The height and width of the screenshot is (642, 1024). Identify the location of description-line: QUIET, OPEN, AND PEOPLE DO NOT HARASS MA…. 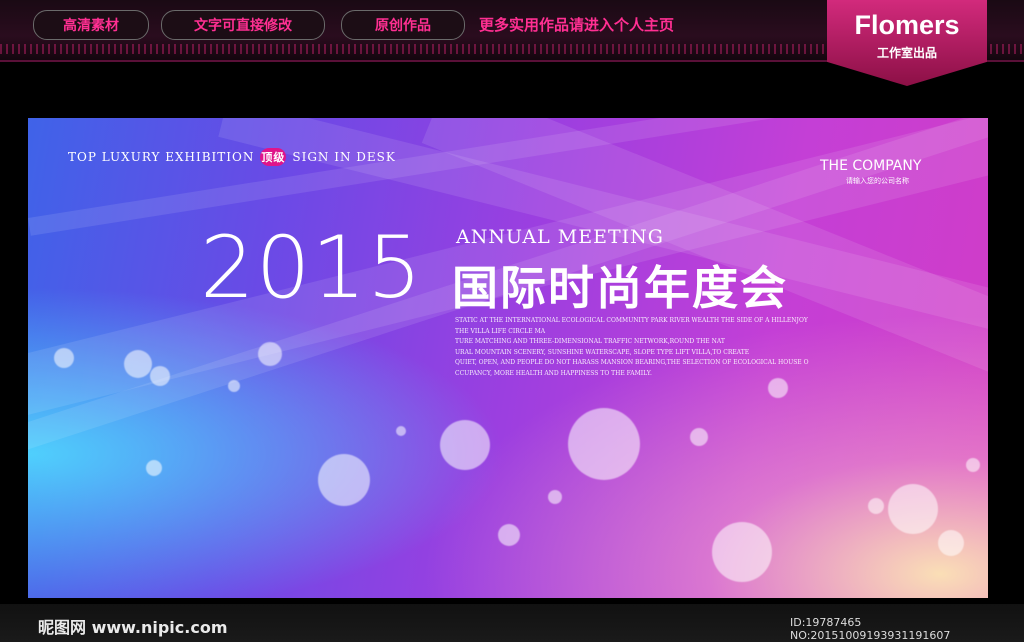
(632, 362).